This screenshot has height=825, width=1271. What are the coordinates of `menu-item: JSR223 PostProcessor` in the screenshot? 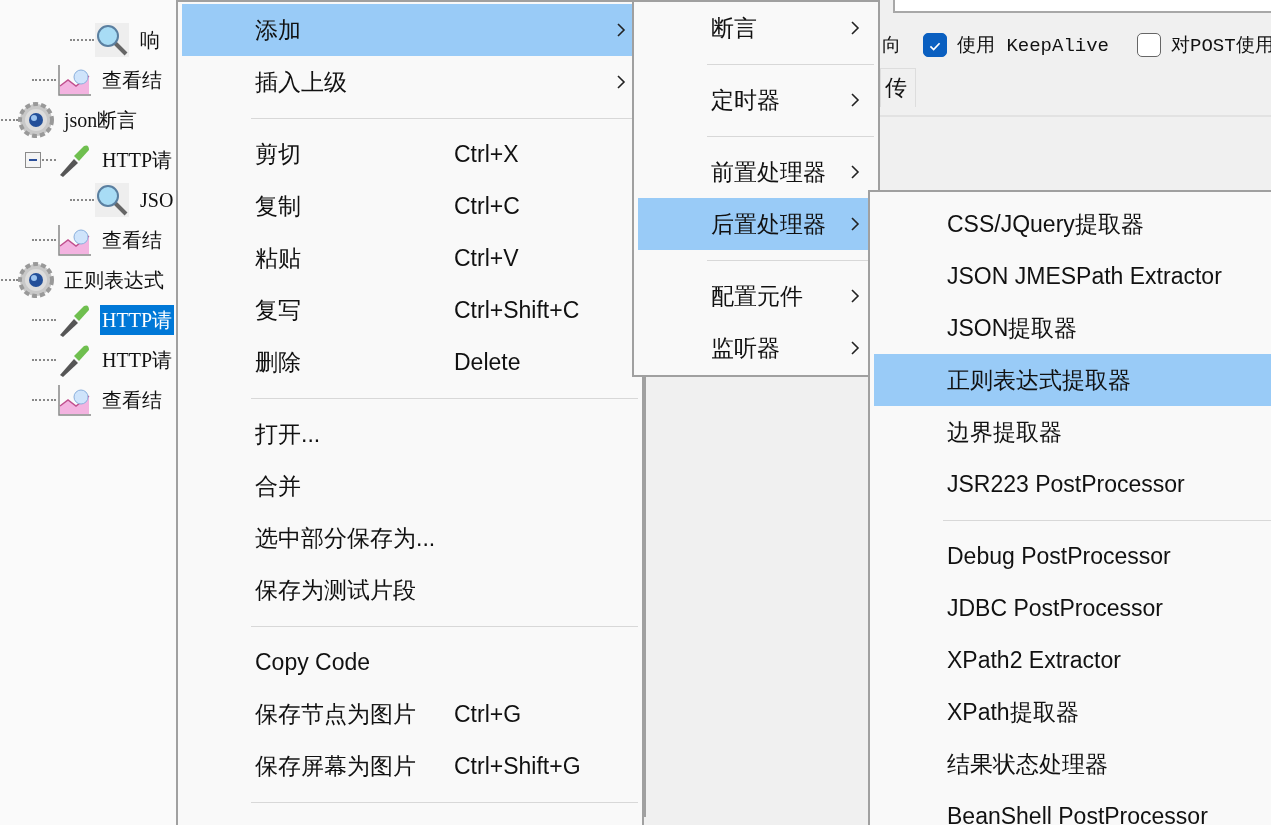 It's located at (1072, 484).